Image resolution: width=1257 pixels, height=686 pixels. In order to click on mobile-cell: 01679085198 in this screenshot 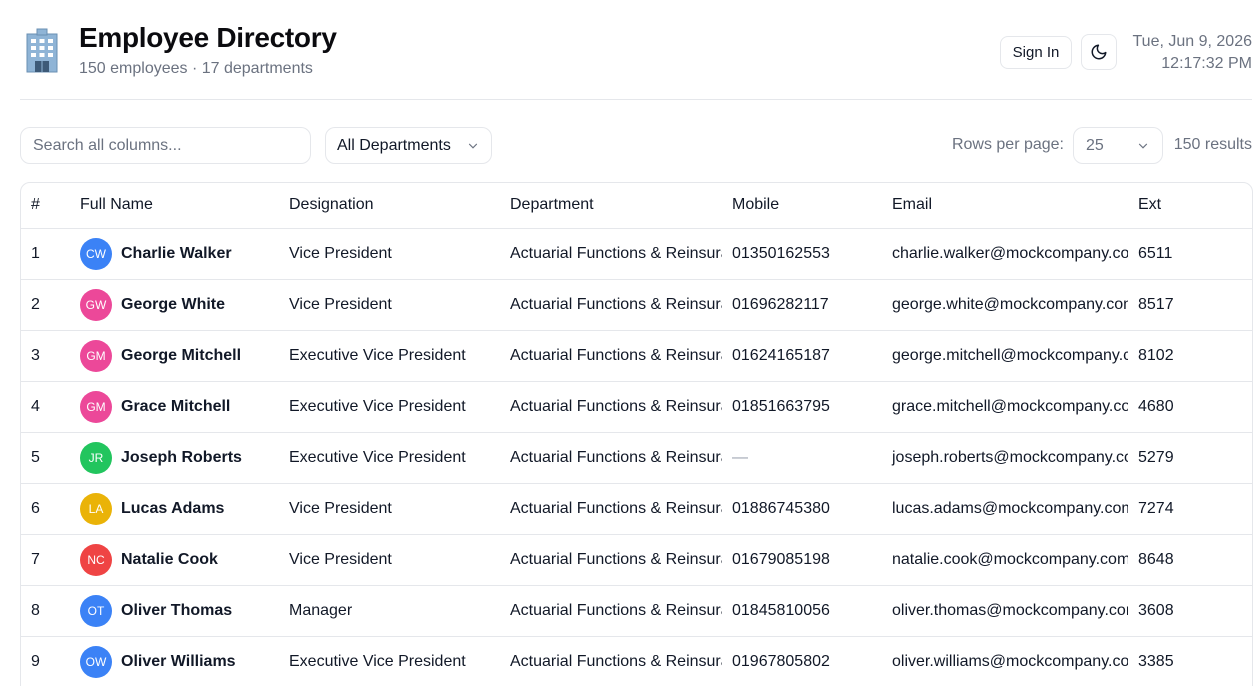, I will do `click(802, 560)`.